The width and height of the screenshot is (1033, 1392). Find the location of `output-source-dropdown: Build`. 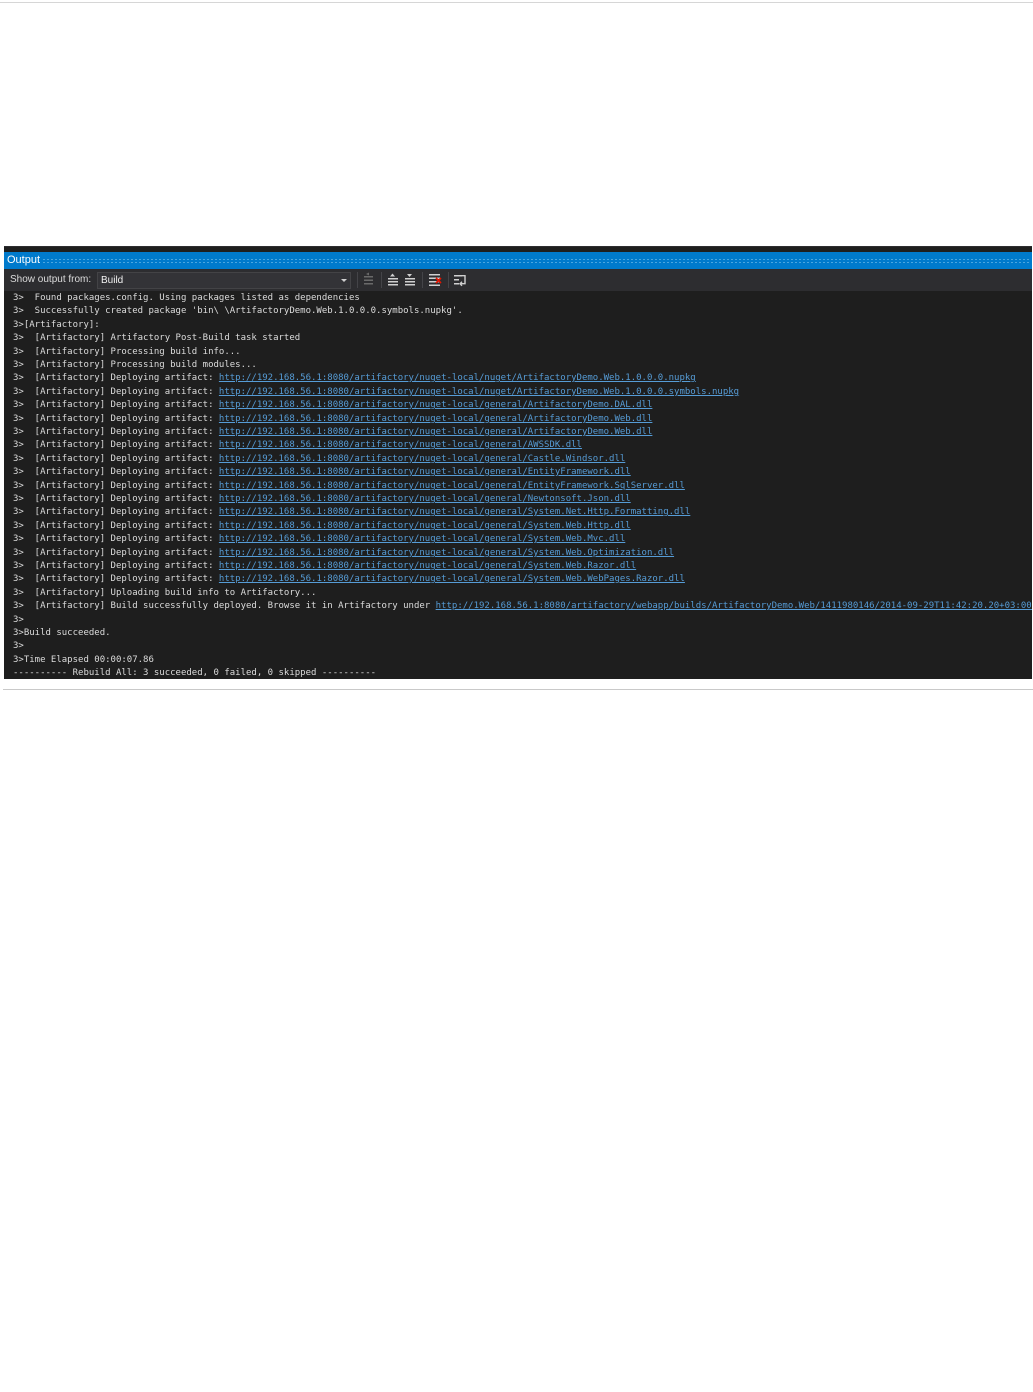

output-source-dropdown: Build is located at coordinates (224, 280).